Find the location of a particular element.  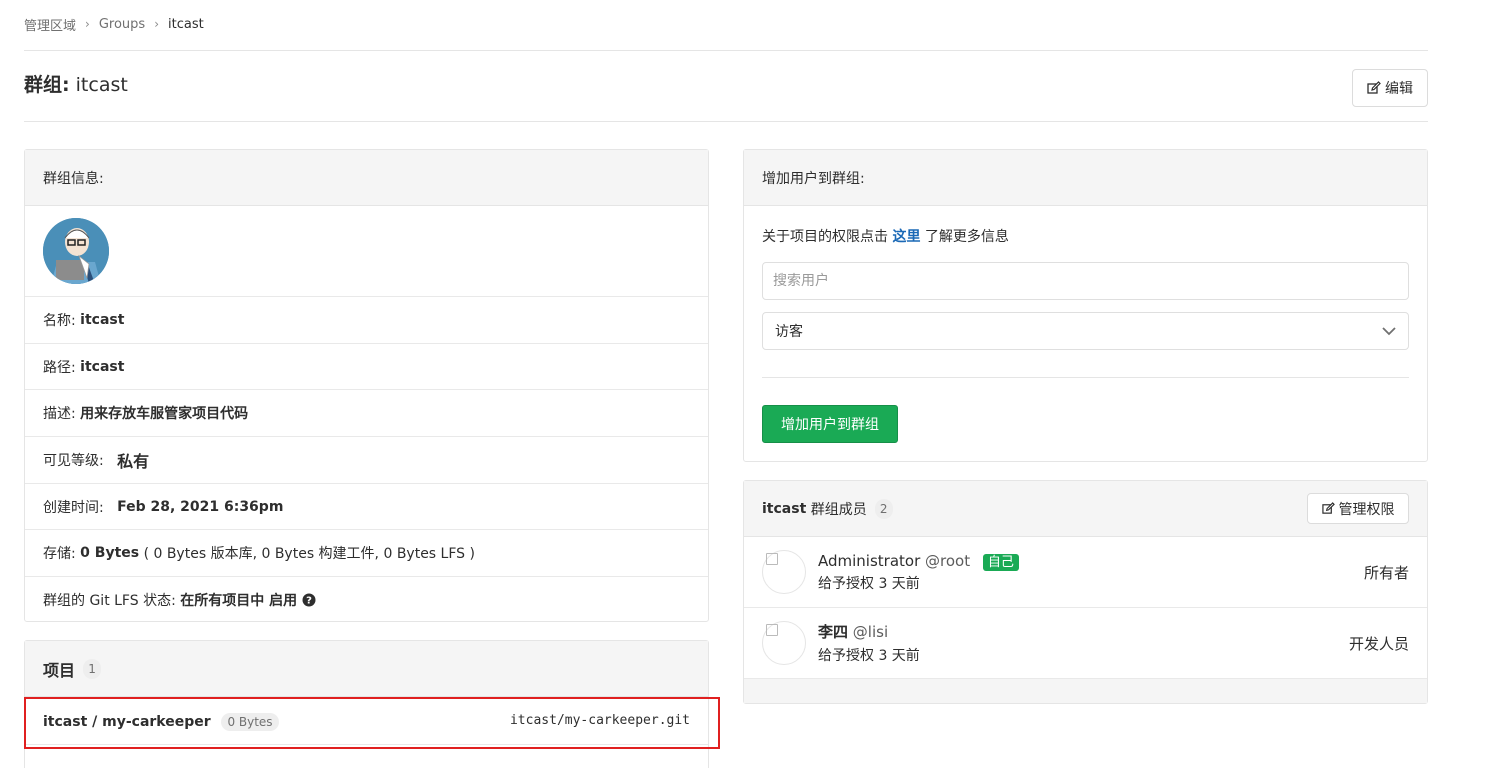

group-name-label: 名称: is located at coordinates (59, 321).